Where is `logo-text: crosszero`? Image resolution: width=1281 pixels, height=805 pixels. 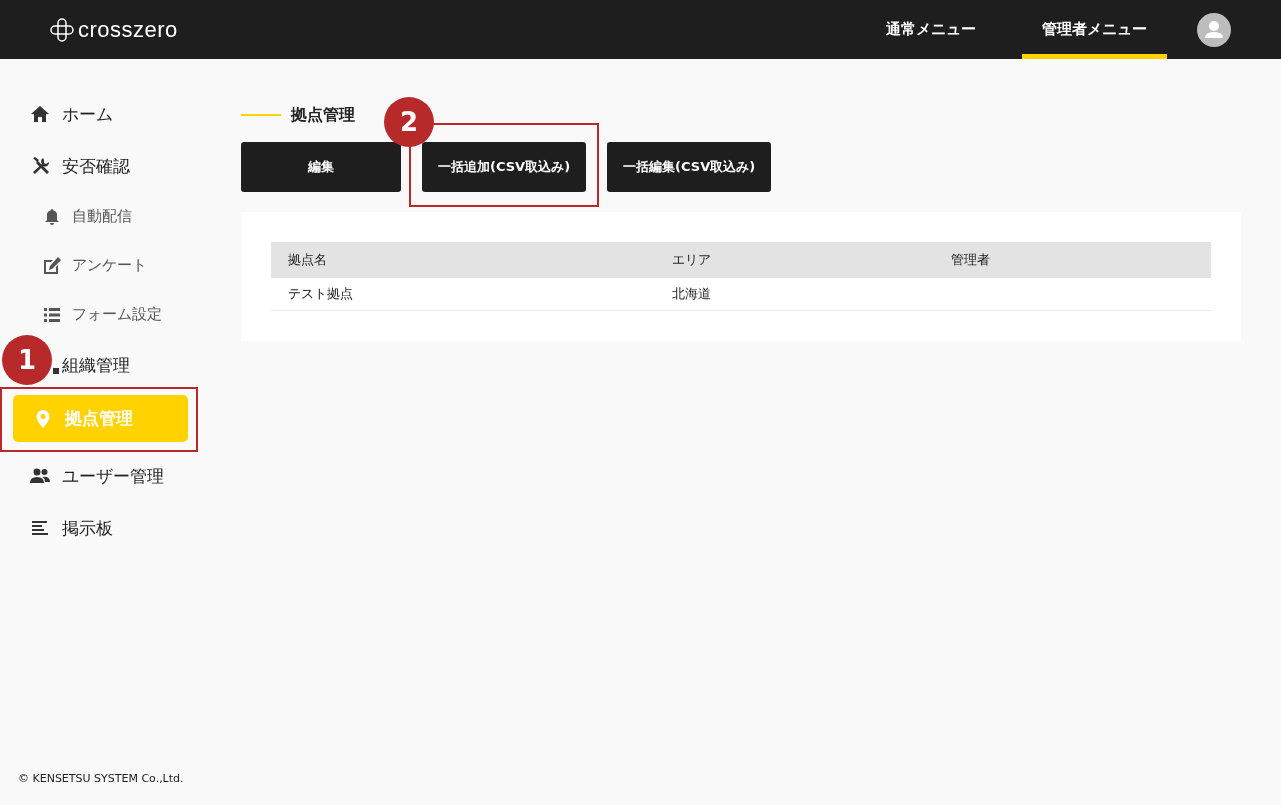 logo-text: crosszero is located at coordinates (128, 29).